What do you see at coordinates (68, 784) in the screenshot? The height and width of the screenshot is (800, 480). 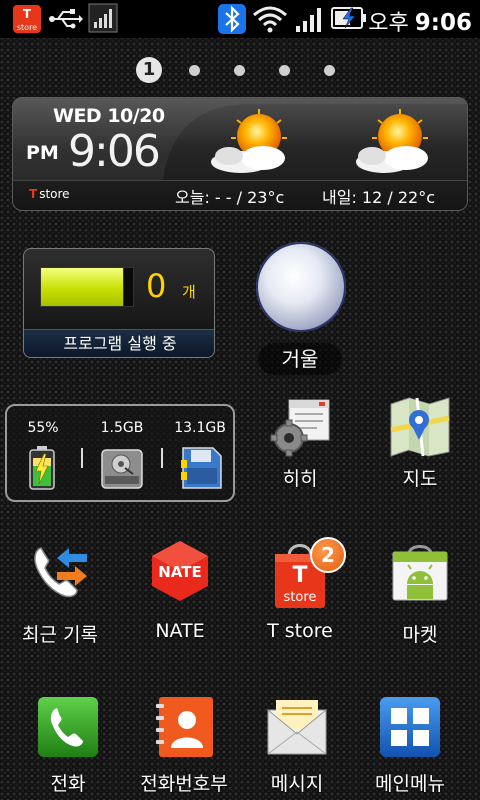 I see `app-label: 전화` at bounding box center [68, 784].